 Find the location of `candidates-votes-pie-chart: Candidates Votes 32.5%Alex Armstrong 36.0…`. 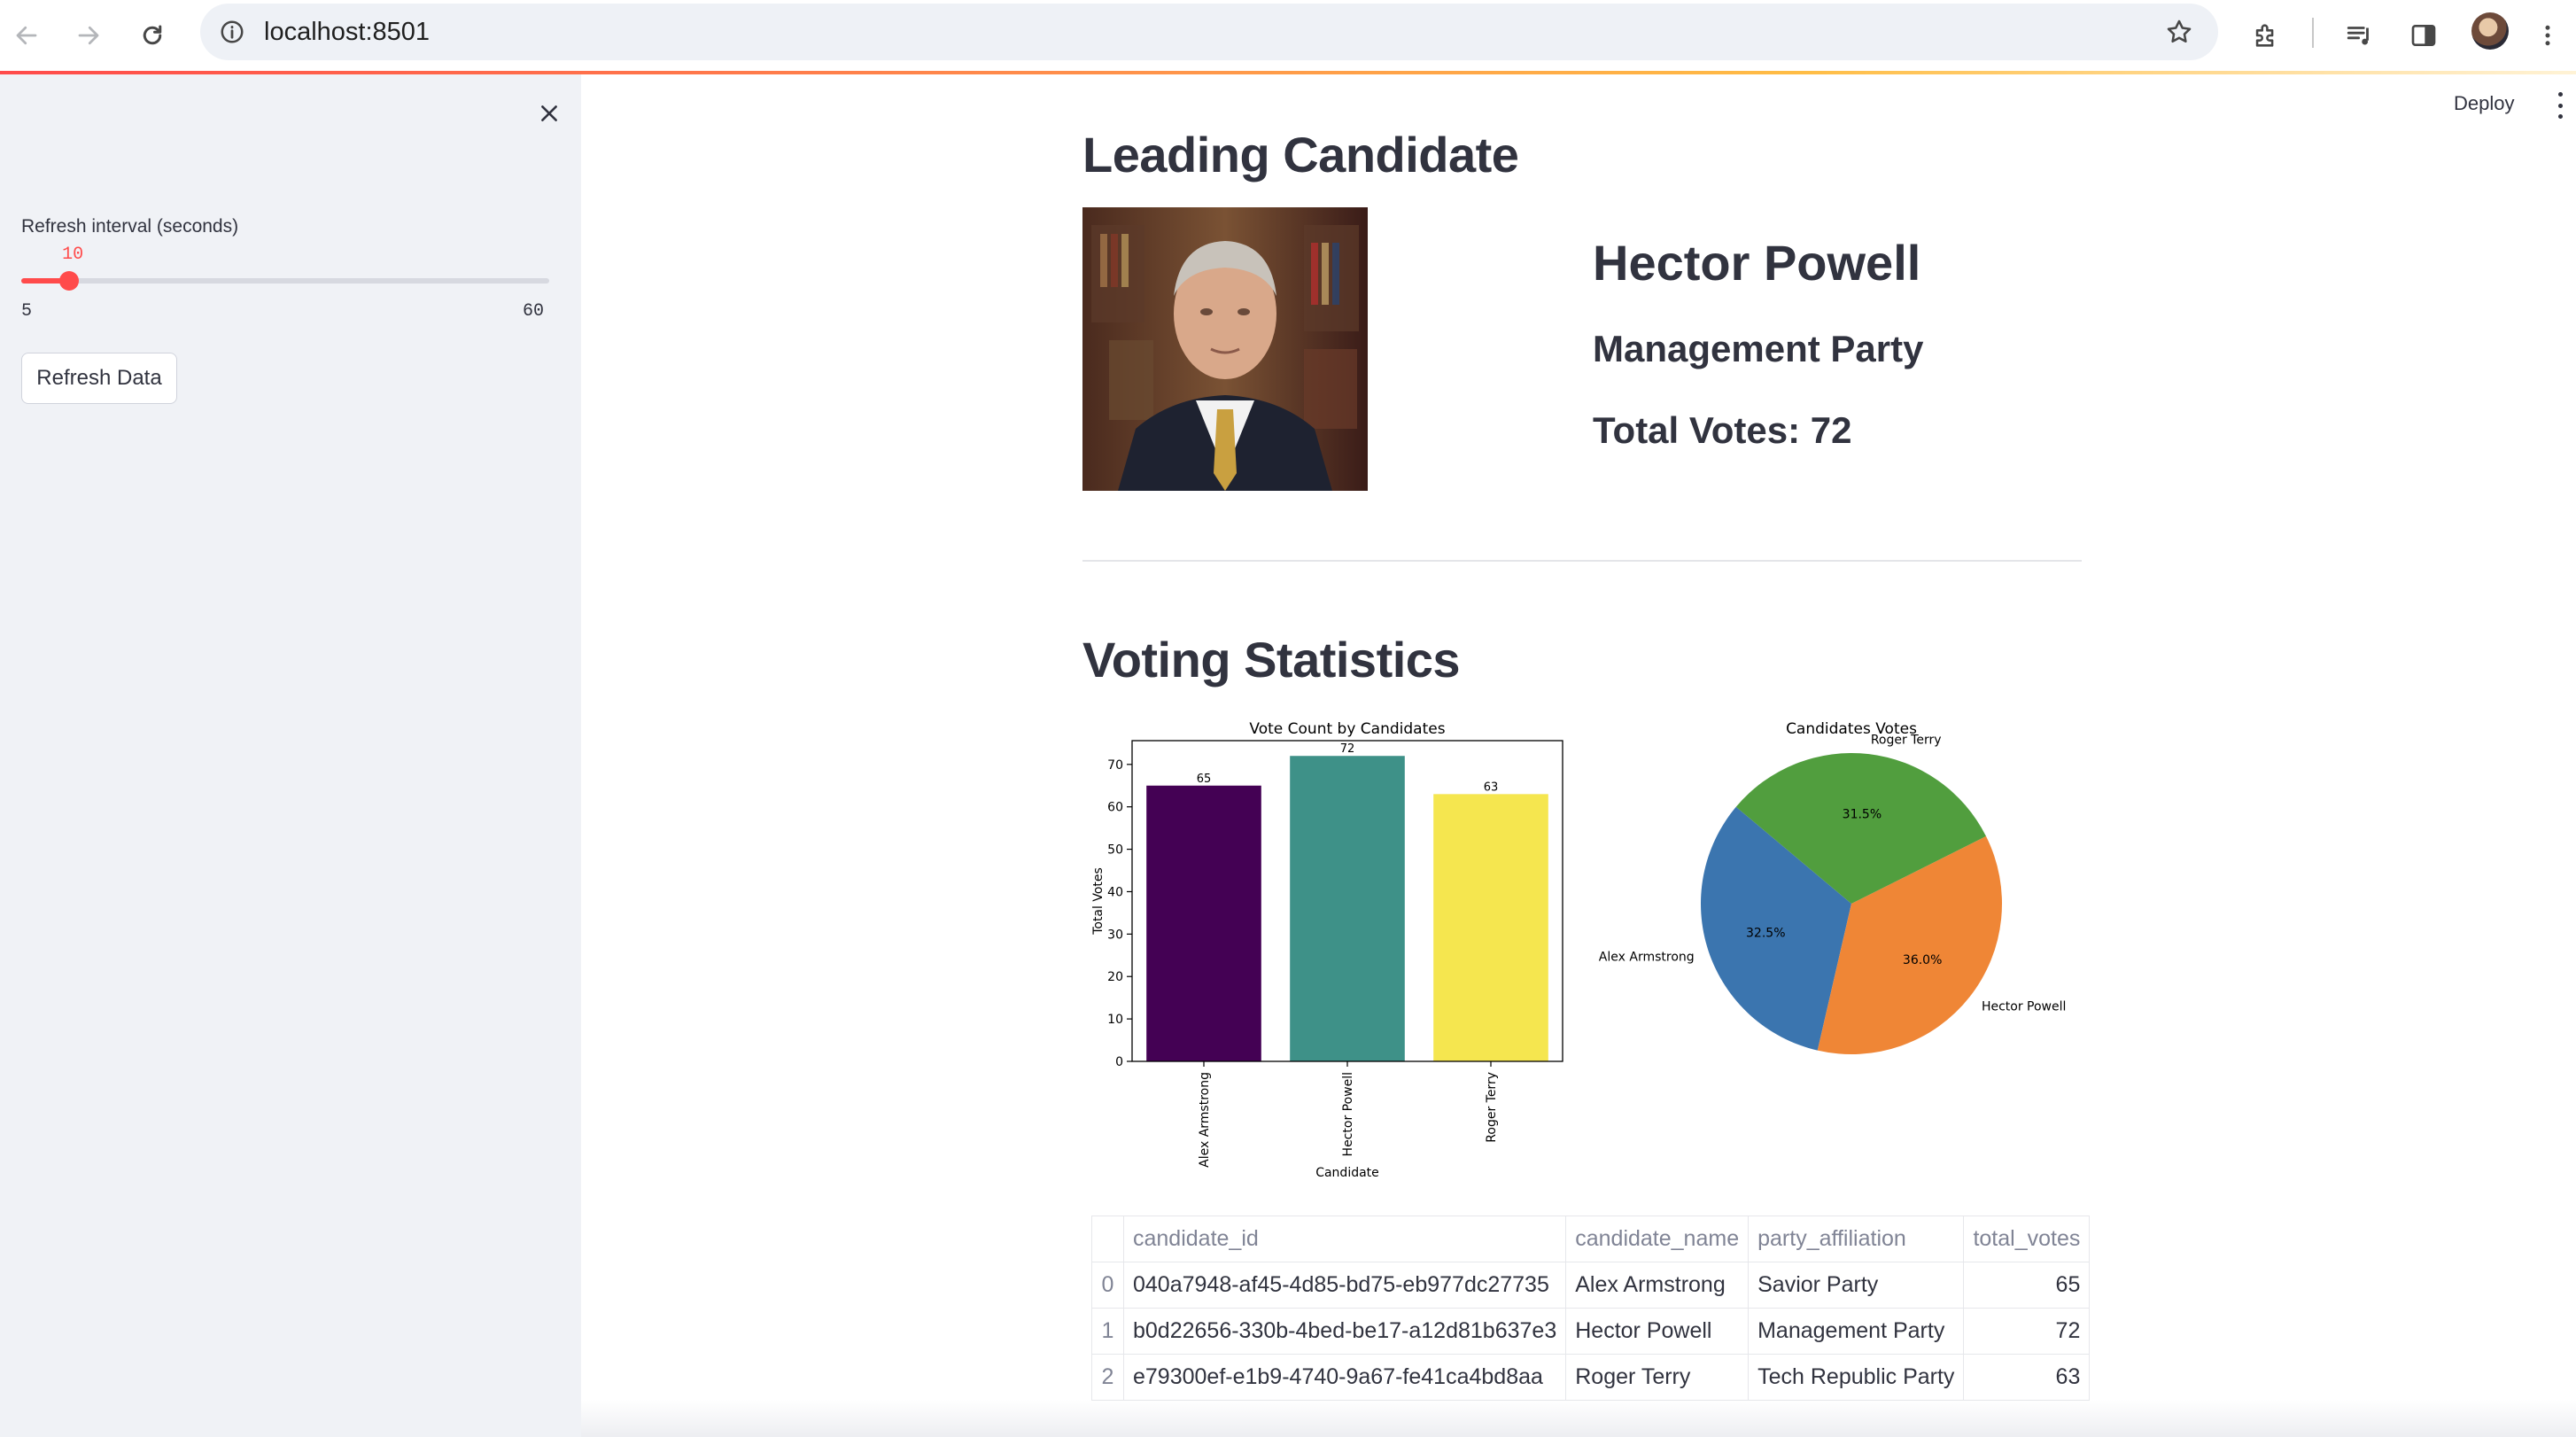

candidates-votes-pie-chart: Candidates Votes 32.5%Alex Armstrong 36.0… is located at coordinates (1832, 887).